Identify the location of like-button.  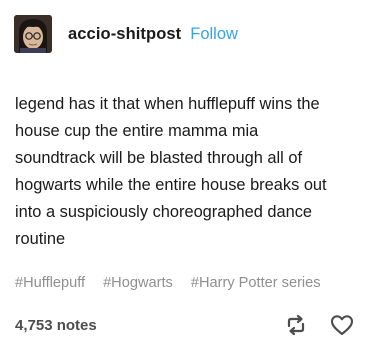
(342, 325).